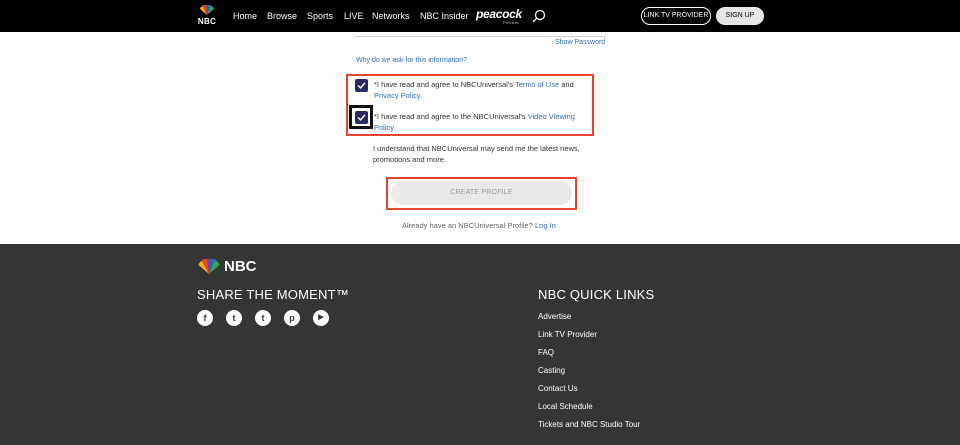 The image size is (960, 445). I want to click on quick-links-heading: NBC QUICK LINKS, so click(596, 294).